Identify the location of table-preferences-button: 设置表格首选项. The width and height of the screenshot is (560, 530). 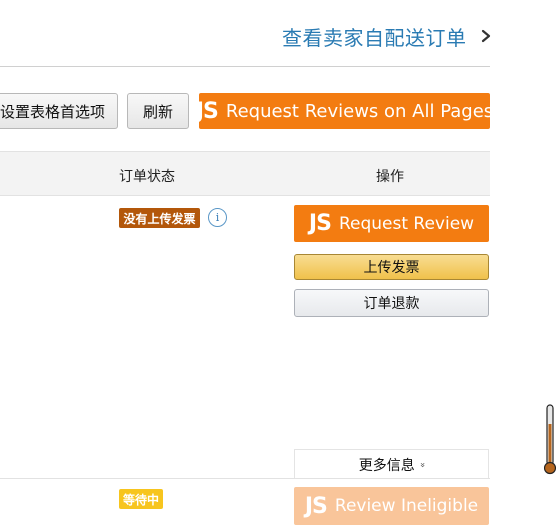
(59, 111).